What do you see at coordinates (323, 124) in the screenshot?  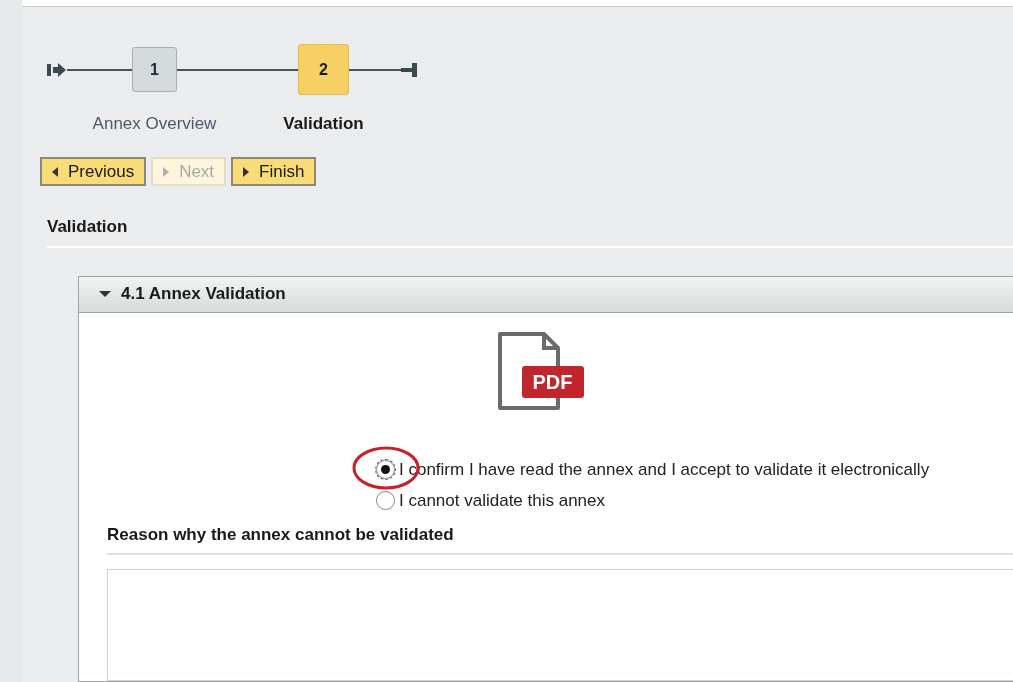 I see `step-label: Validation` at bounding box center [323, 124].